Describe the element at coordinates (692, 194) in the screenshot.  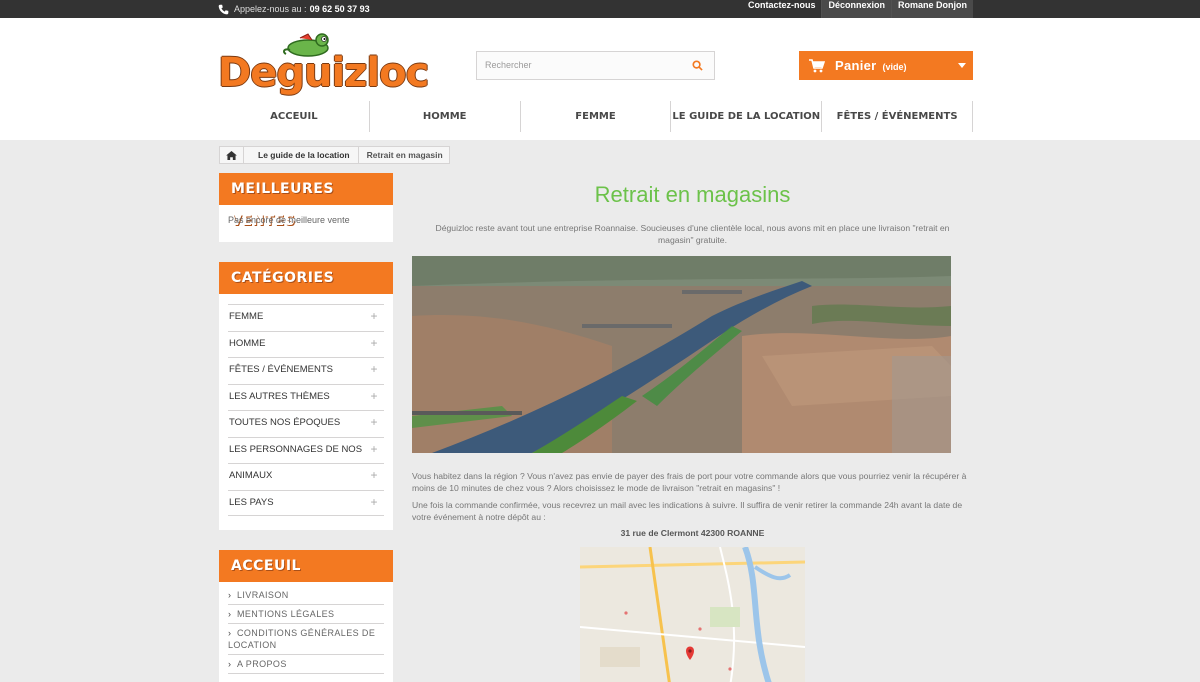
I see `page-title: Retrait en magasins` at that location.